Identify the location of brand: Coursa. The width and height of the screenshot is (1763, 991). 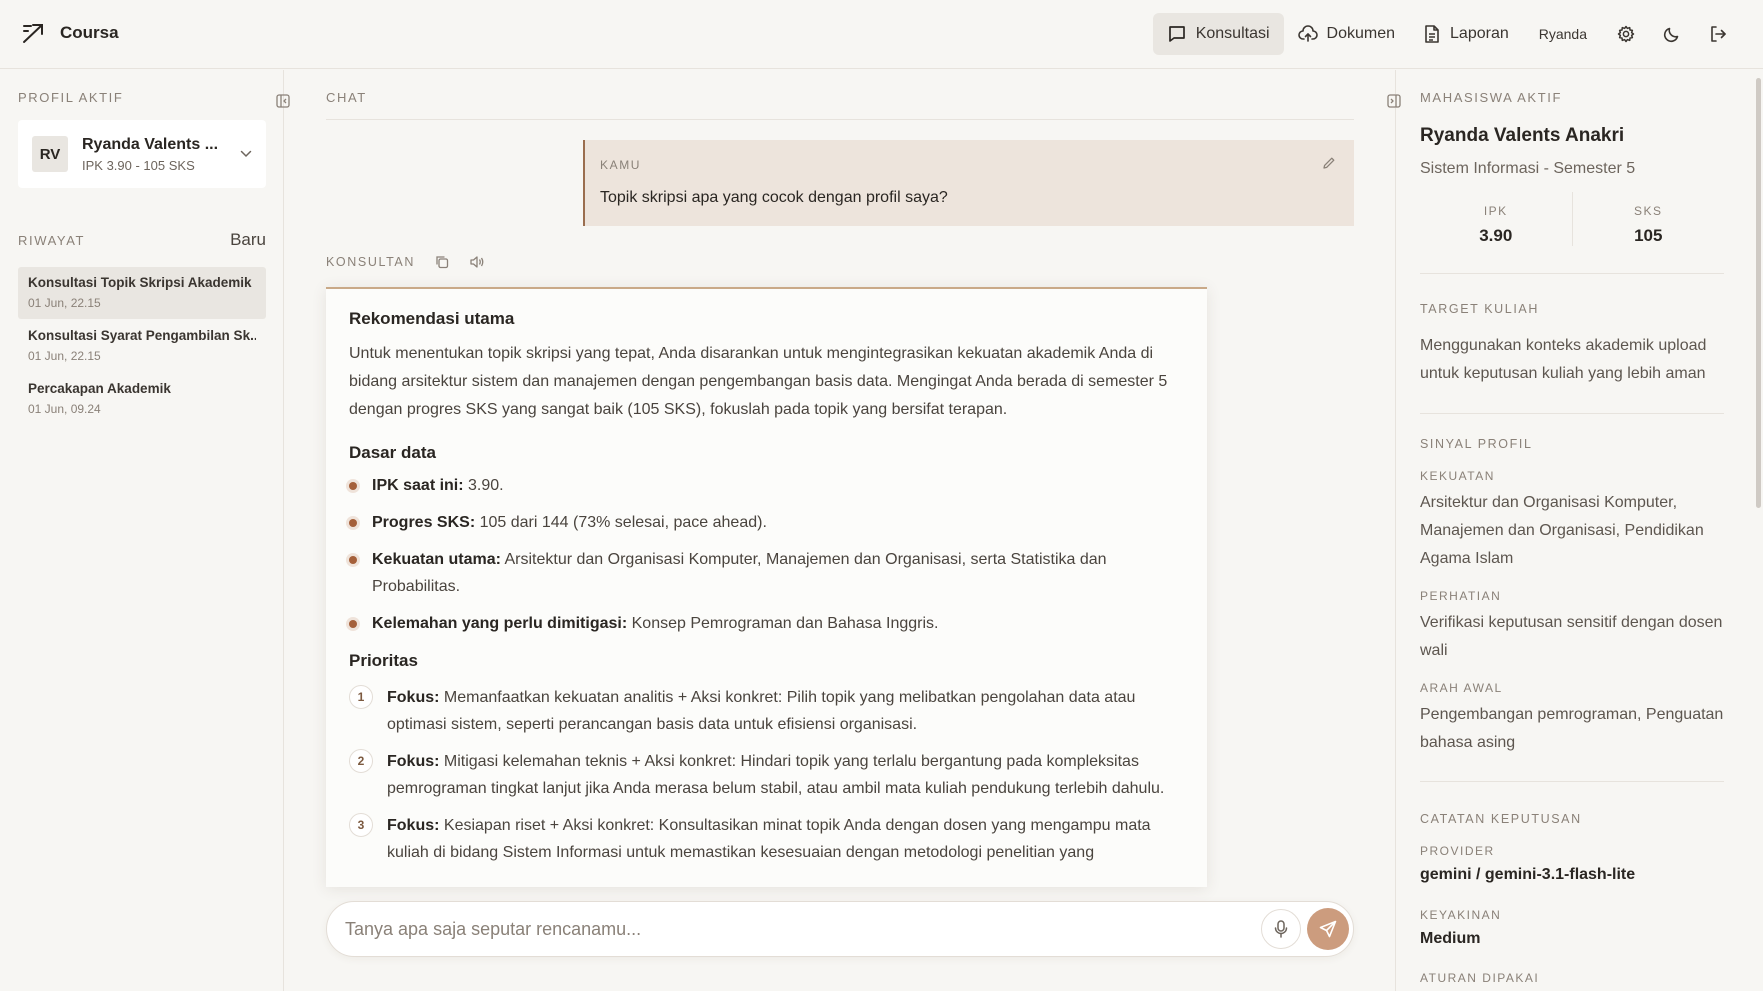
(70, 33).